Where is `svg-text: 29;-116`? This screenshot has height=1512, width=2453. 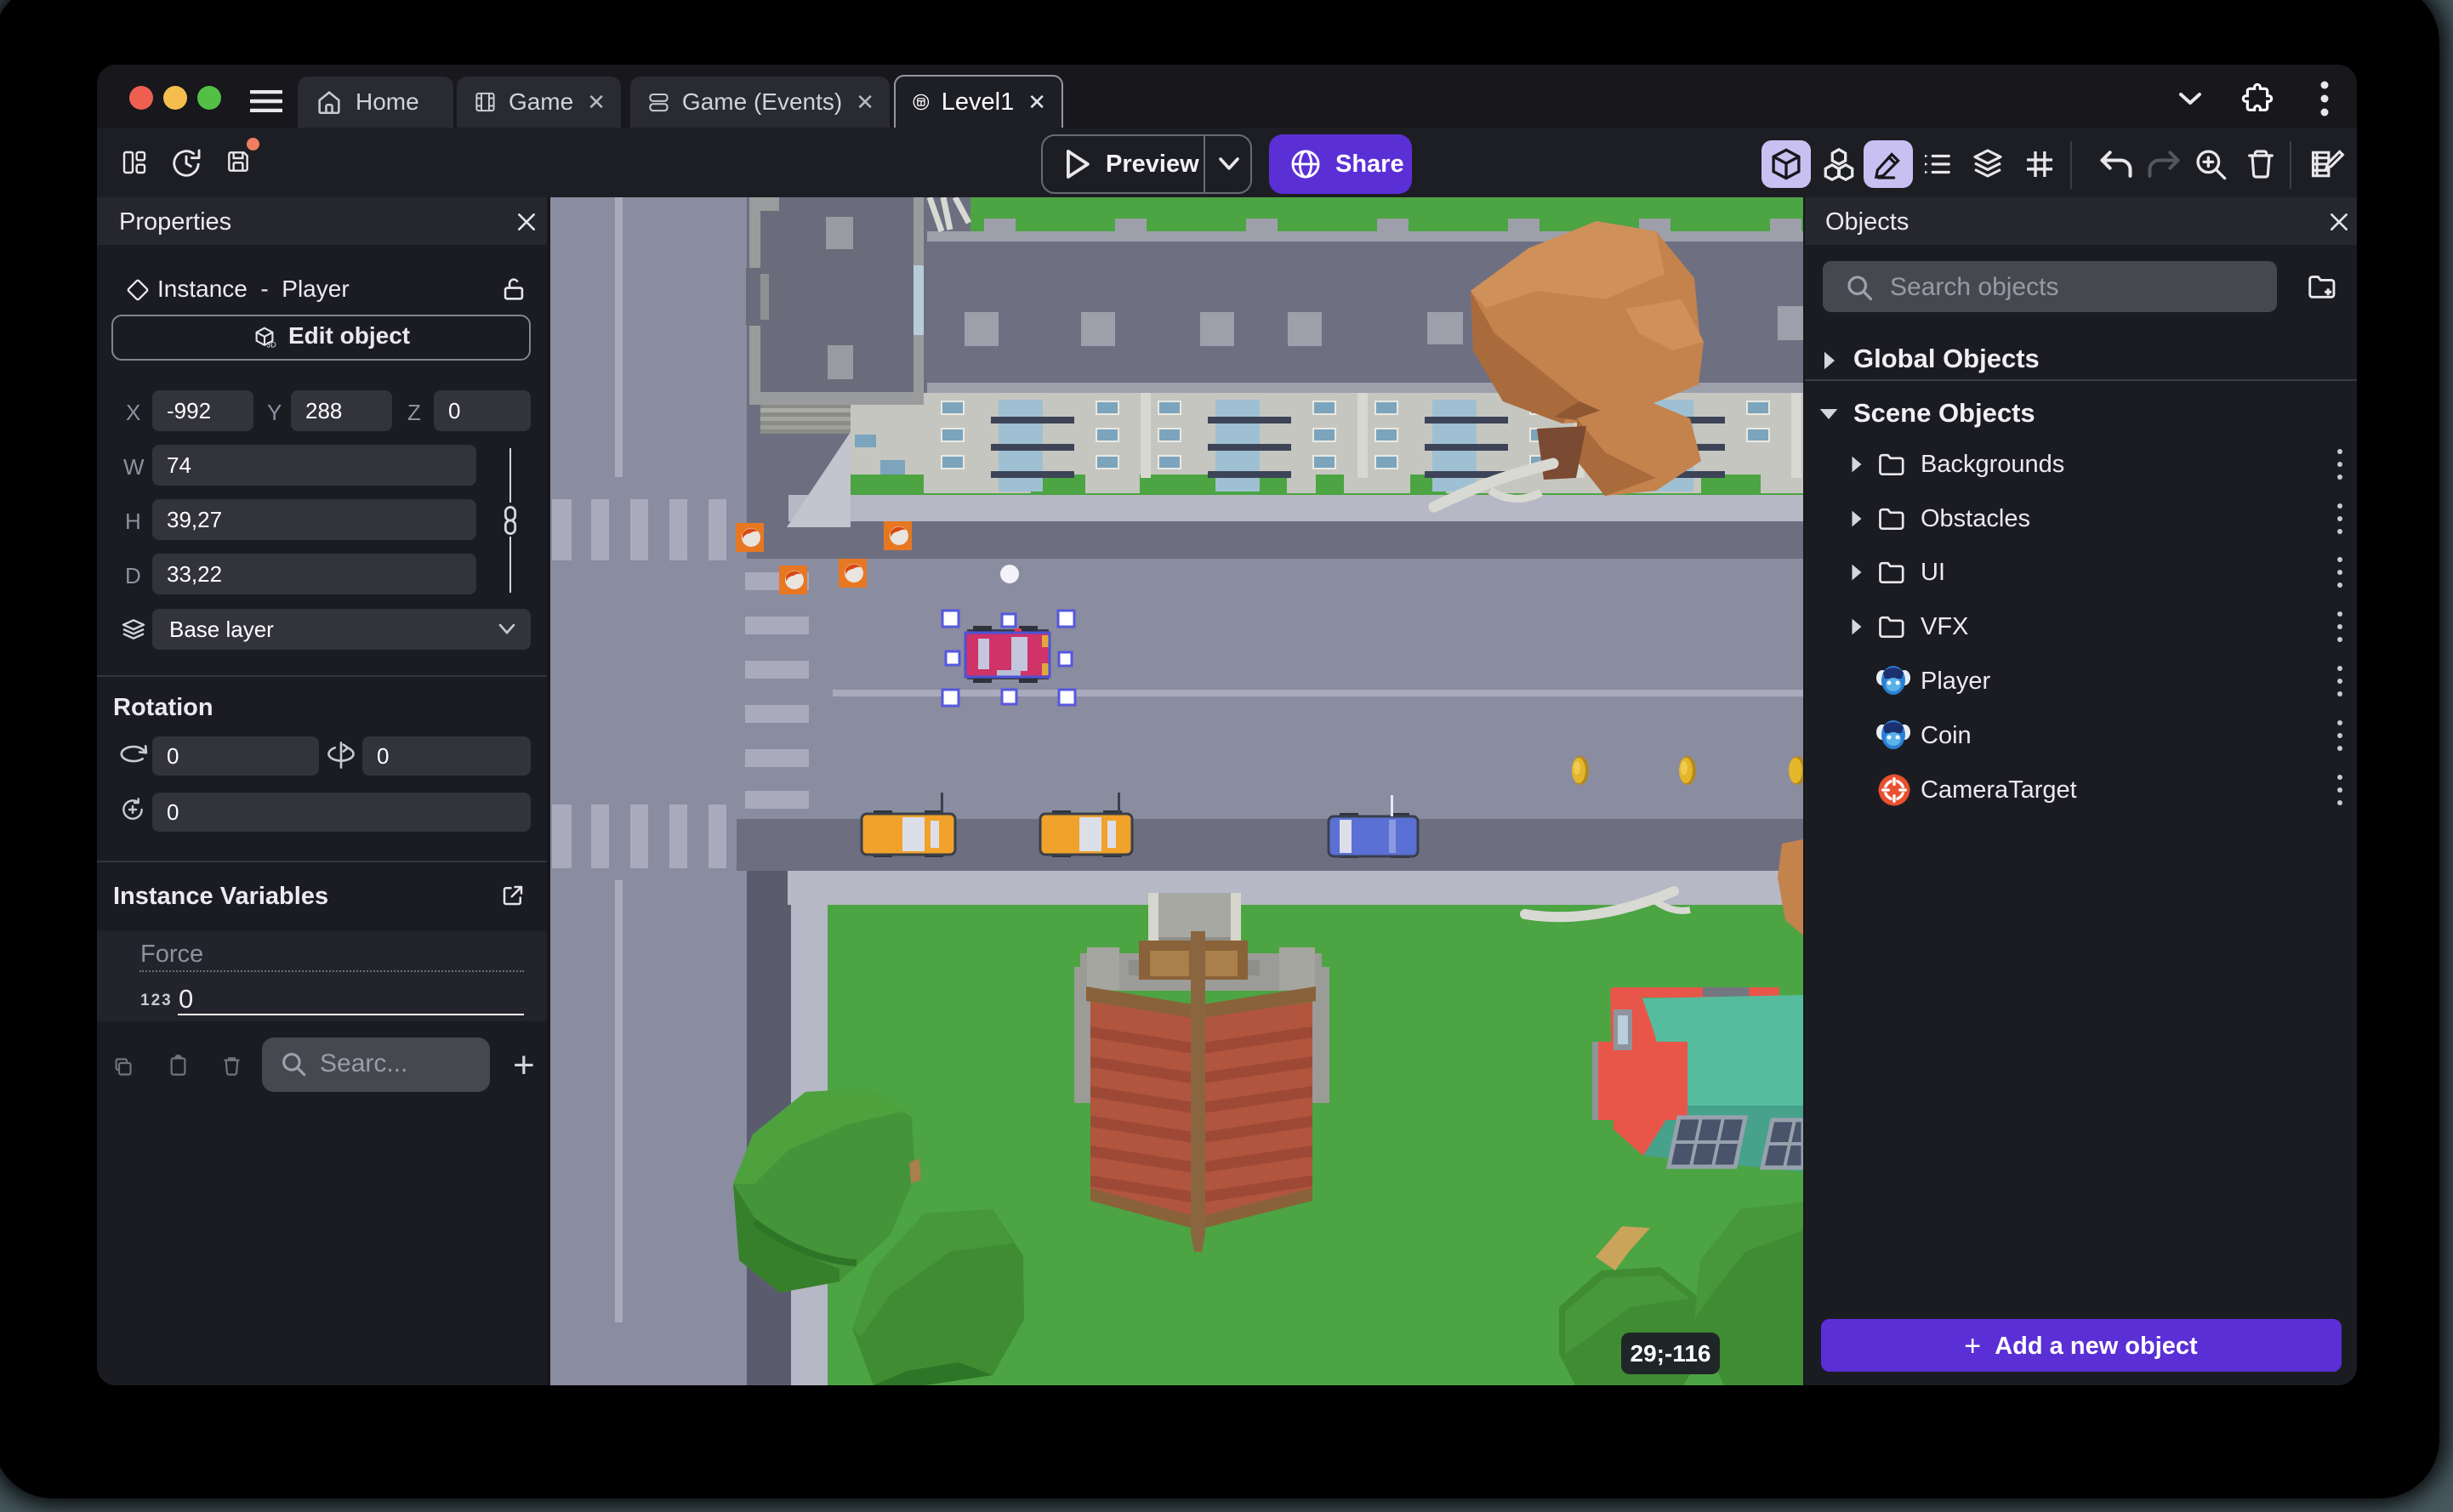 svg-text: 29;-116 is located at coordinates (1671, 1353).